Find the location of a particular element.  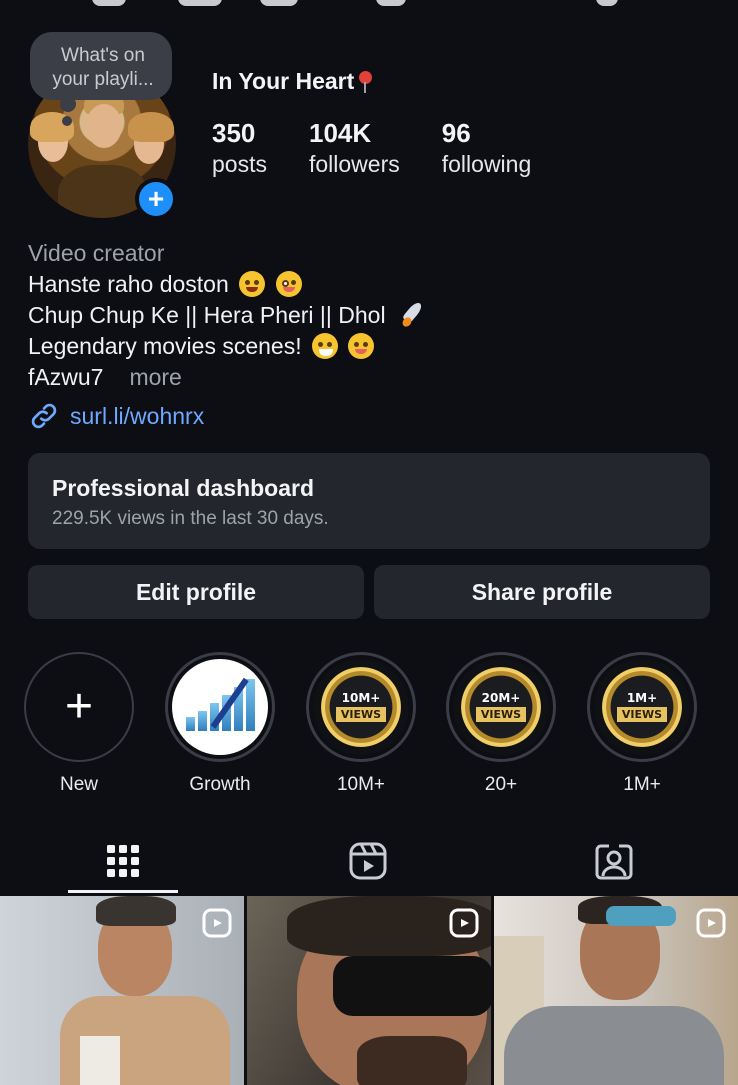

bio-line-text: Hanste raho doston is located at coordinates (128, 284).